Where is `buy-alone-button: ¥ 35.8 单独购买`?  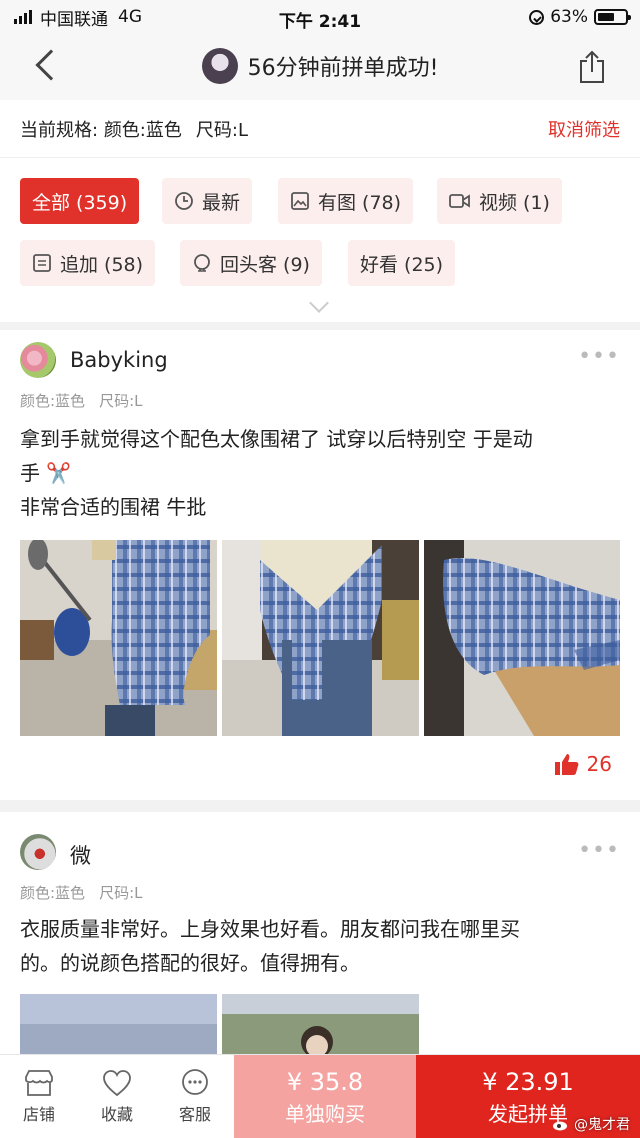 buy-alone-button: ¥ 35.8 单独购买 is located at coordinates (325, 1096).